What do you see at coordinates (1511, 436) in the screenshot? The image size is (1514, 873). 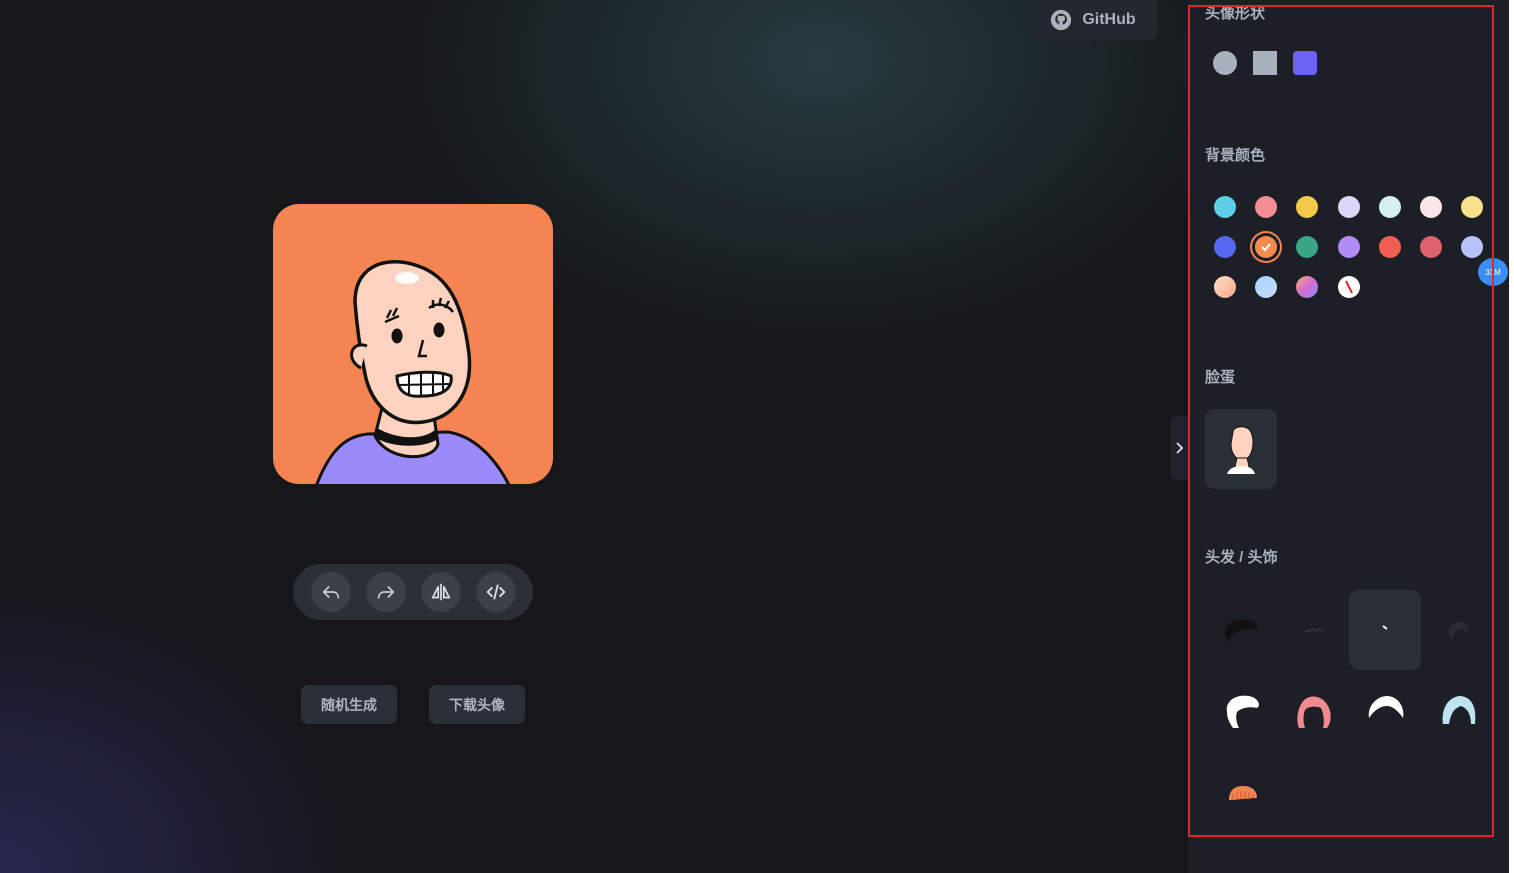 I see `scrollbar` at bounding box center [1511, 436].